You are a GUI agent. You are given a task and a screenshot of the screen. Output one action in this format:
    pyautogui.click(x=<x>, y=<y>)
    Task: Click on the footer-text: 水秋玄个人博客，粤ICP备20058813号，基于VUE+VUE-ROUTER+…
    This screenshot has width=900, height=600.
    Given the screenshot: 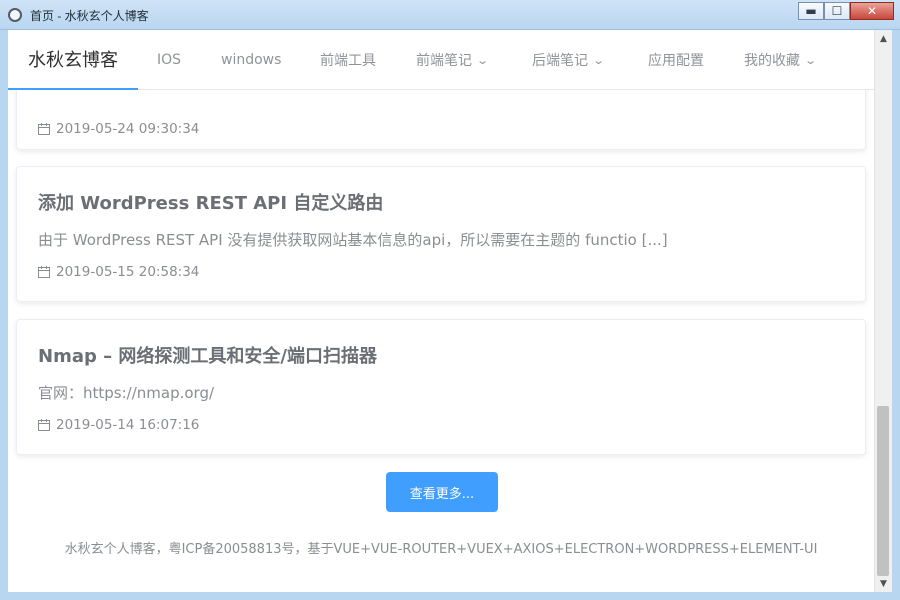 What is the action you would take?
    pyautogui.click(x=441, y=549)
    